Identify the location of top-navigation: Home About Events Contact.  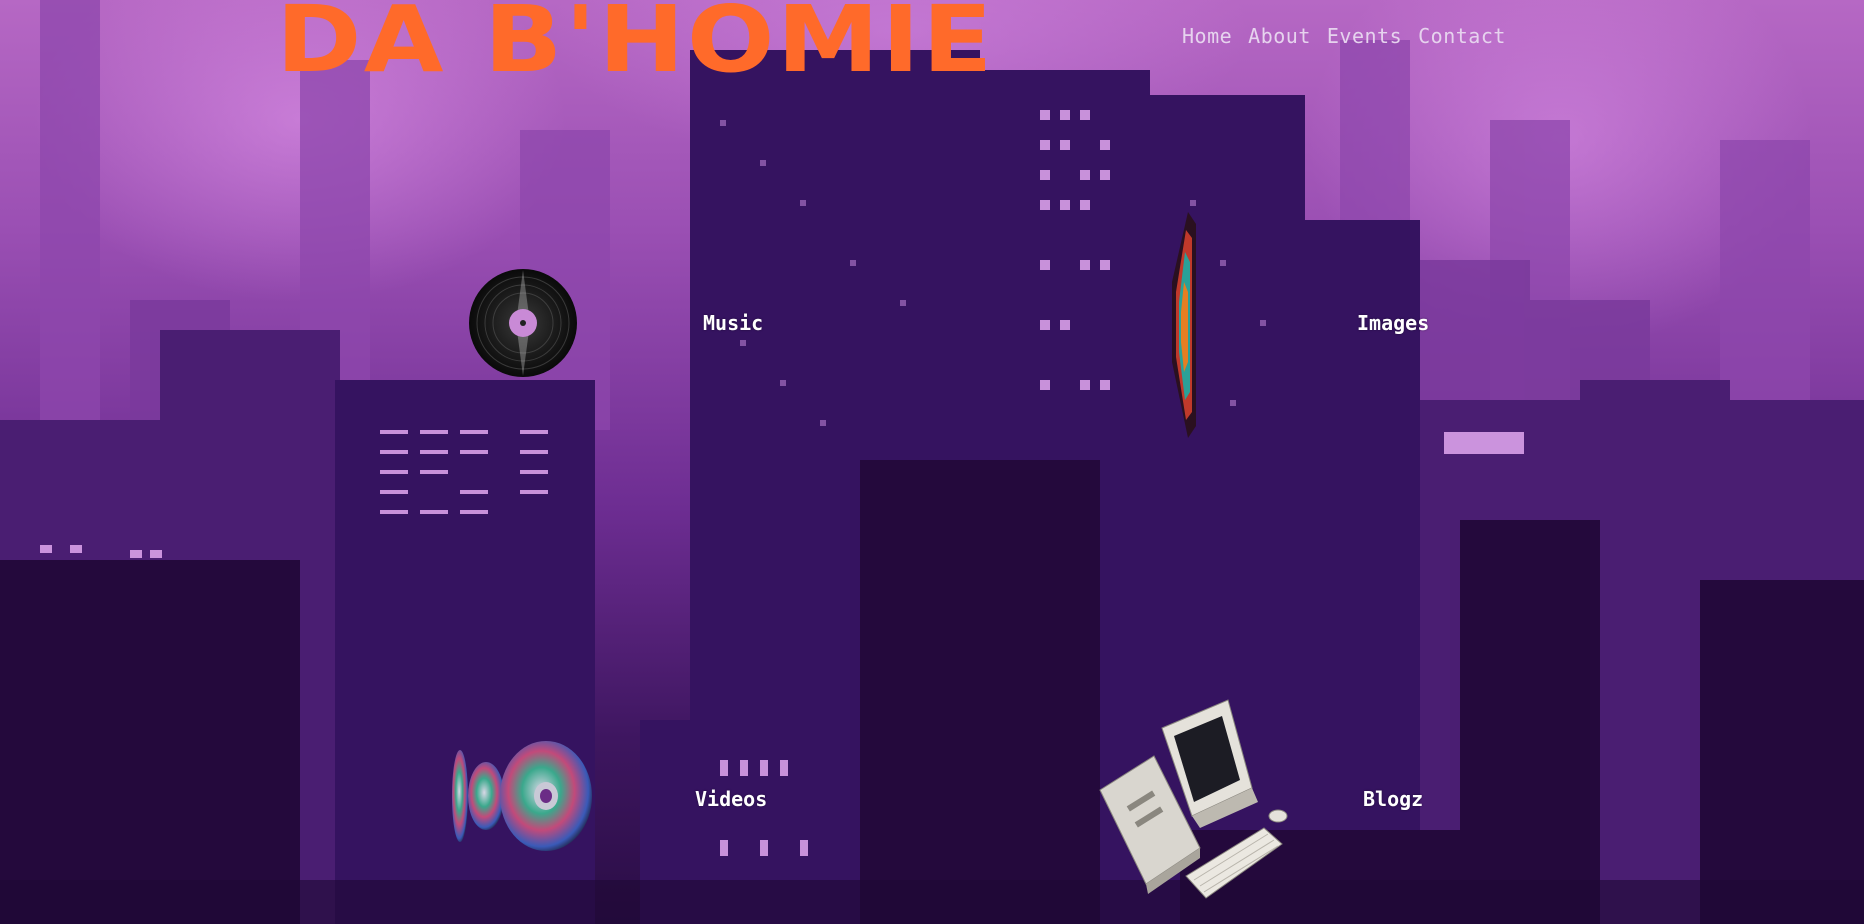
(1344, 36).